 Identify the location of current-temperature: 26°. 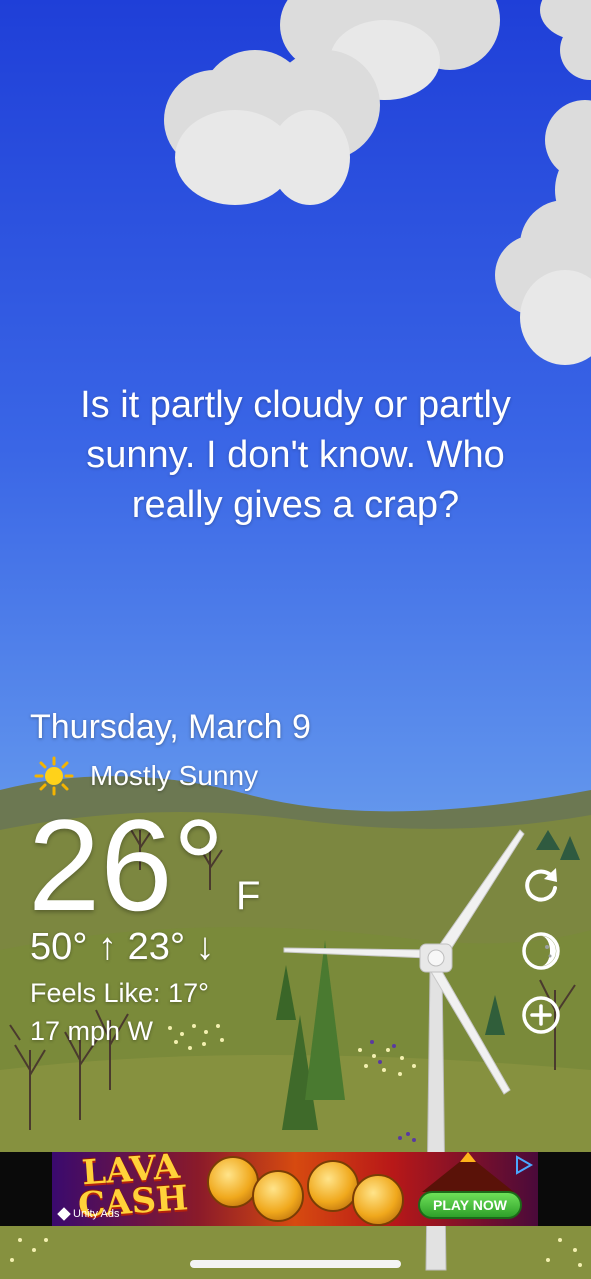
(126, 865).